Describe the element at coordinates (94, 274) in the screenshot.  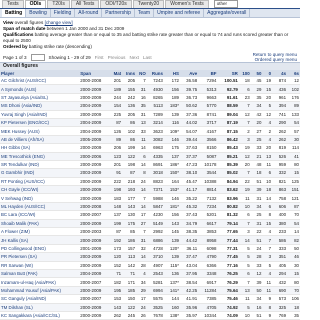
I see `table-cell: 2004-2009` at that location.